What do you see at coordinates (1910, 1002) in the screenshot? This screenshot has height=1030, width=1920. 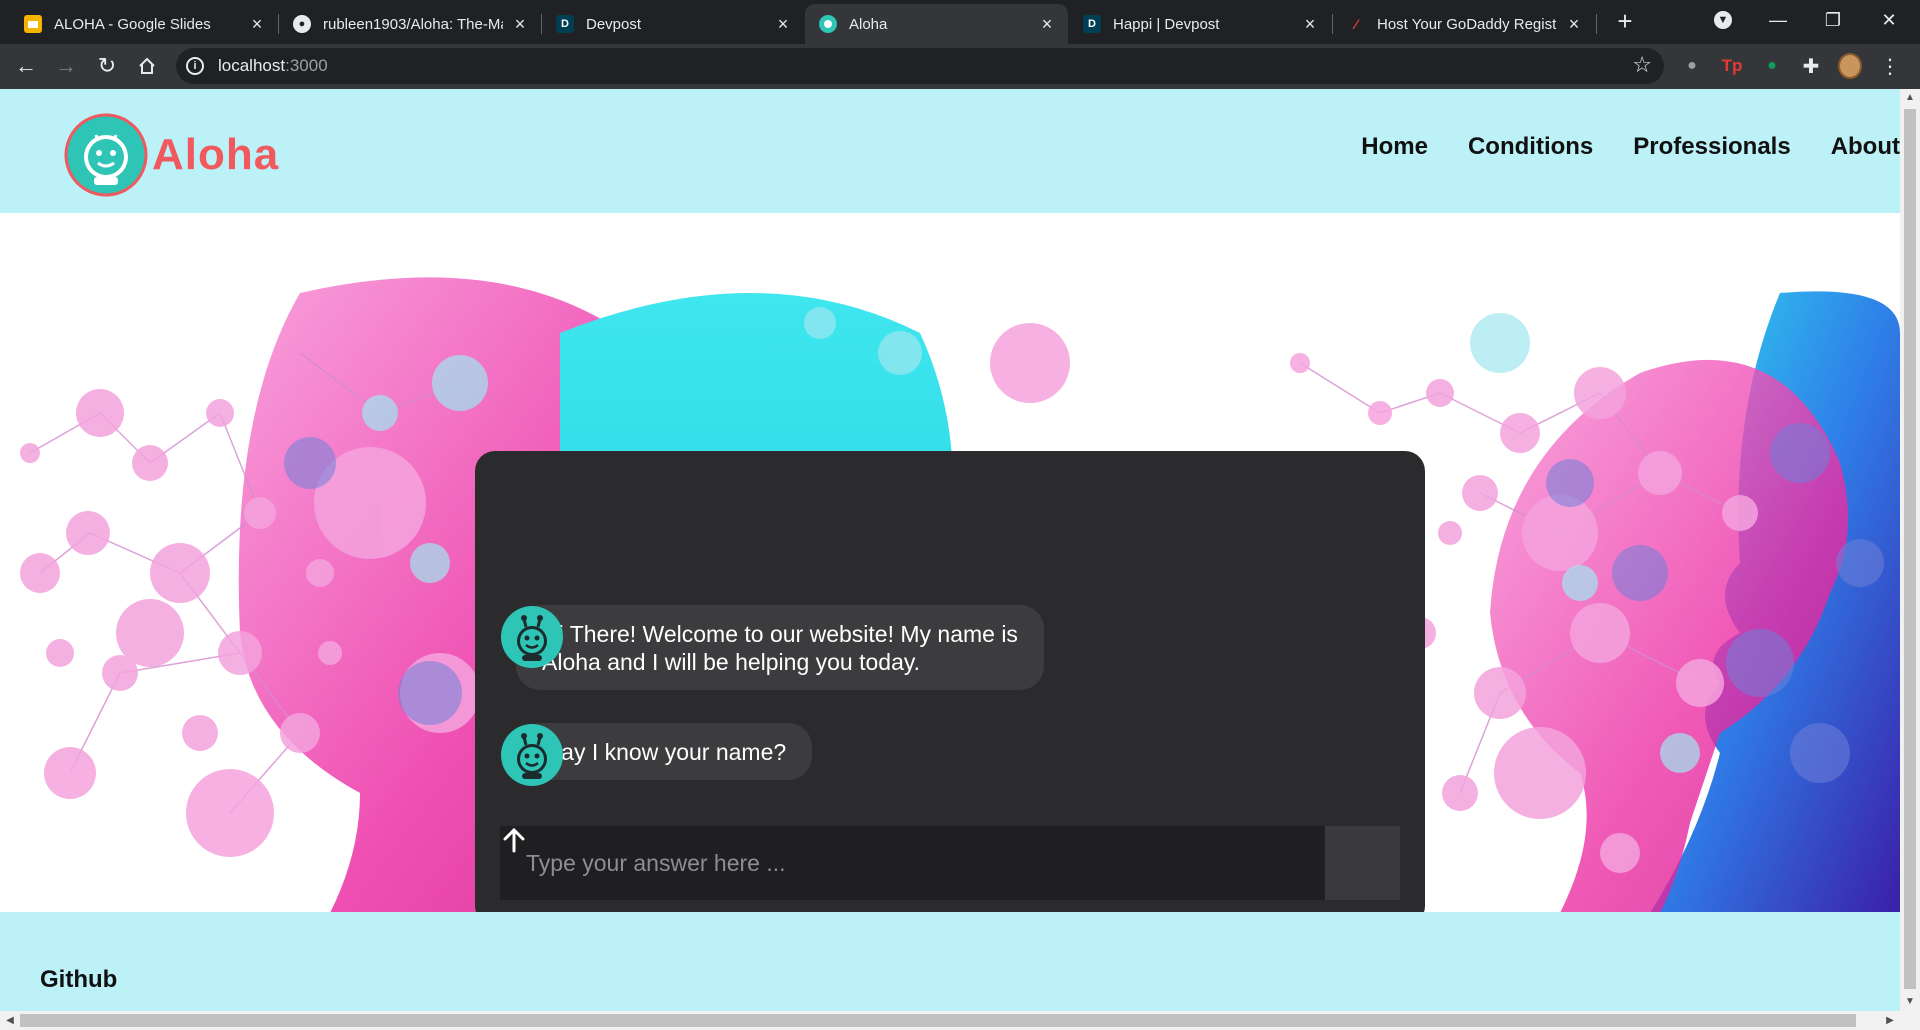 I see `scroll-down-icon: ▼` at bounding box center [1910, 1002].